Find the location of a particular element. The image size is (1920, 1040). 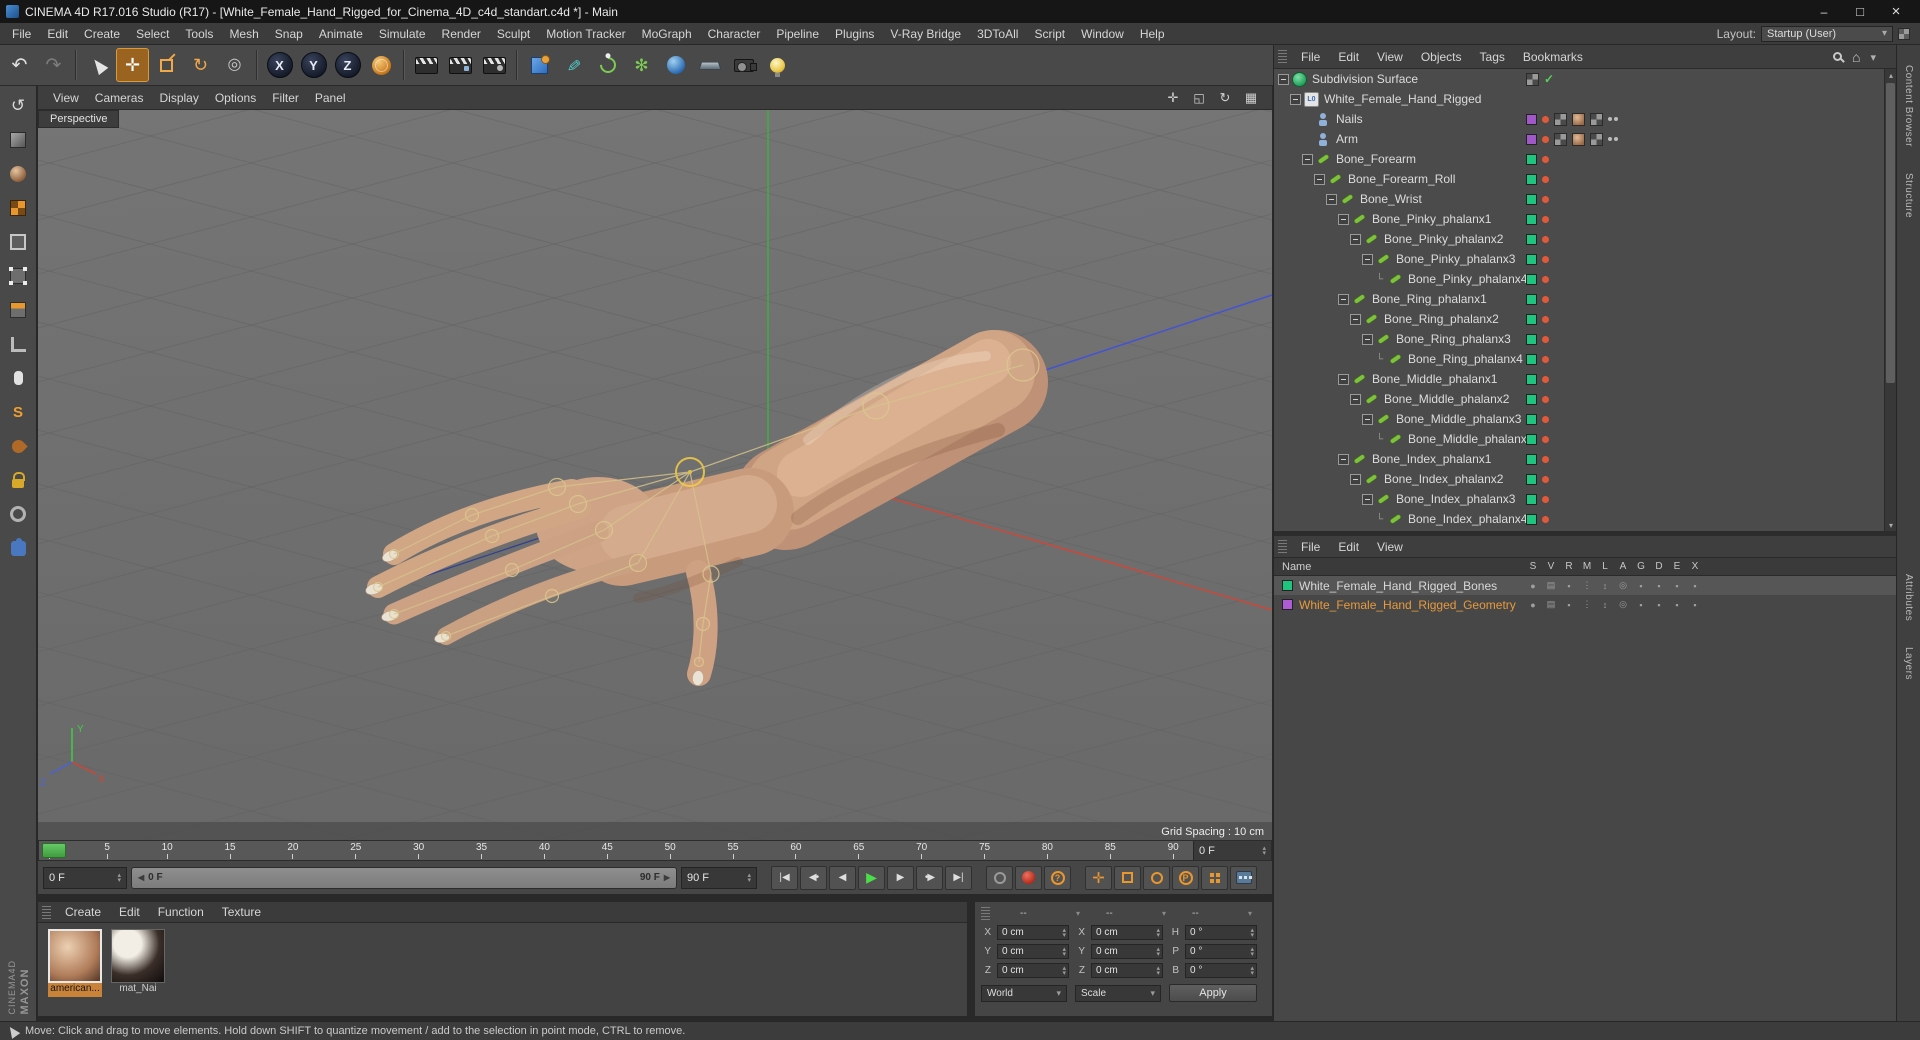

tree-label: Bone_Middle_phalanx2 is located at coordinates (1446, 399).